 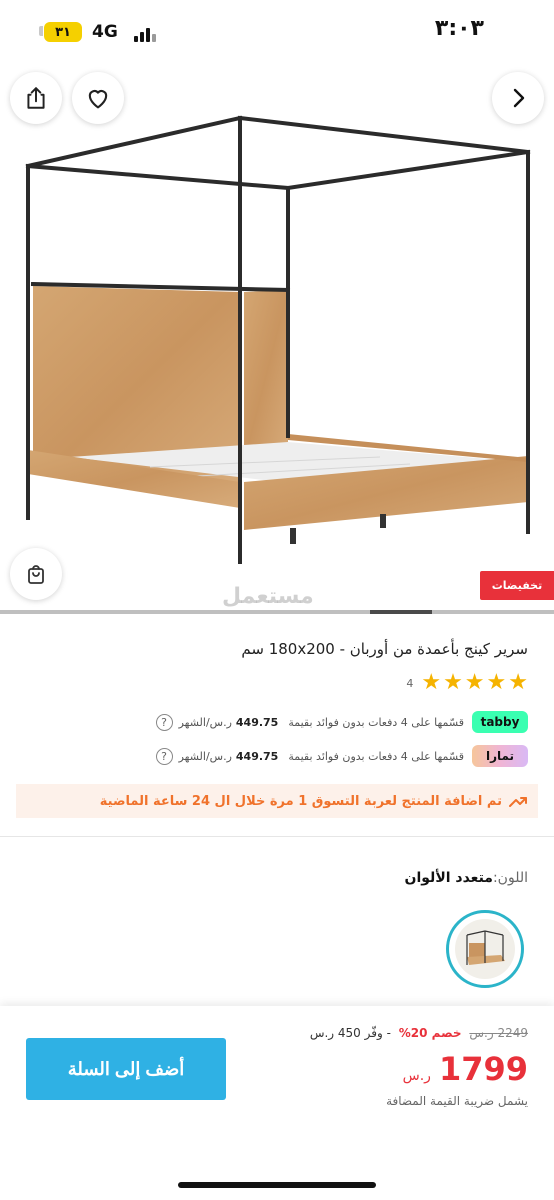 I want to click on old-price: 2249 ر.س, so click(x=498, y=1033).